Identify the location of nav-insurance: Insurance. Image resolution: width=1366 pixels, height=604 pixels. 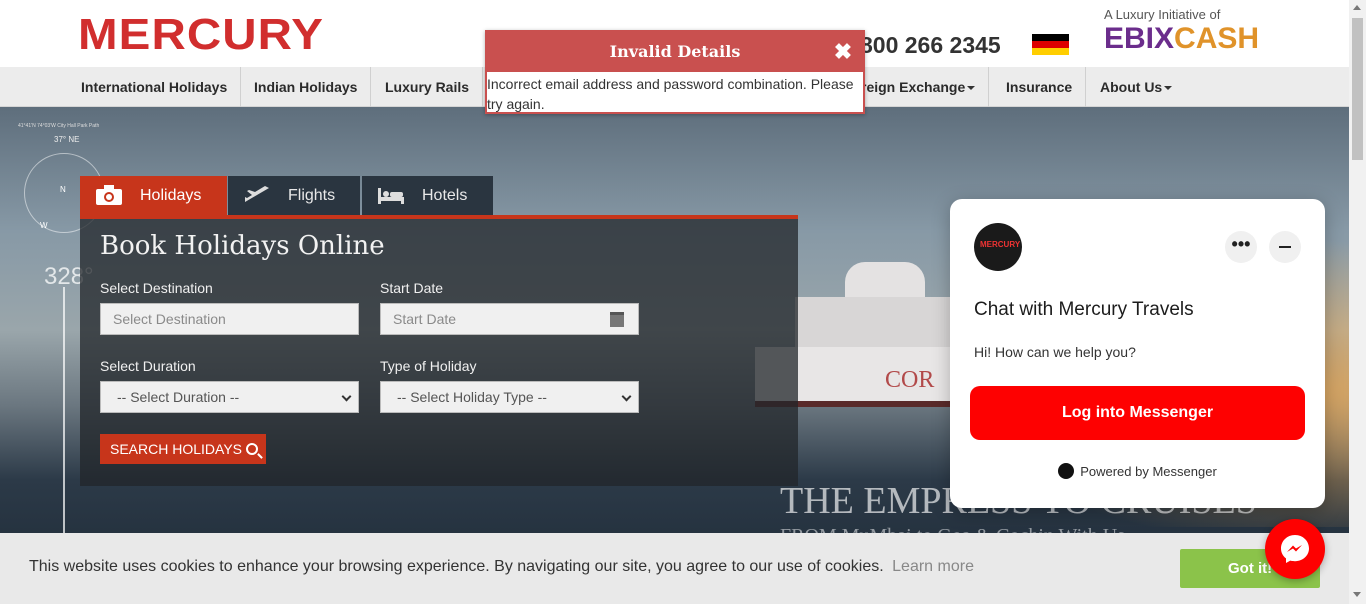
(1040, 87).